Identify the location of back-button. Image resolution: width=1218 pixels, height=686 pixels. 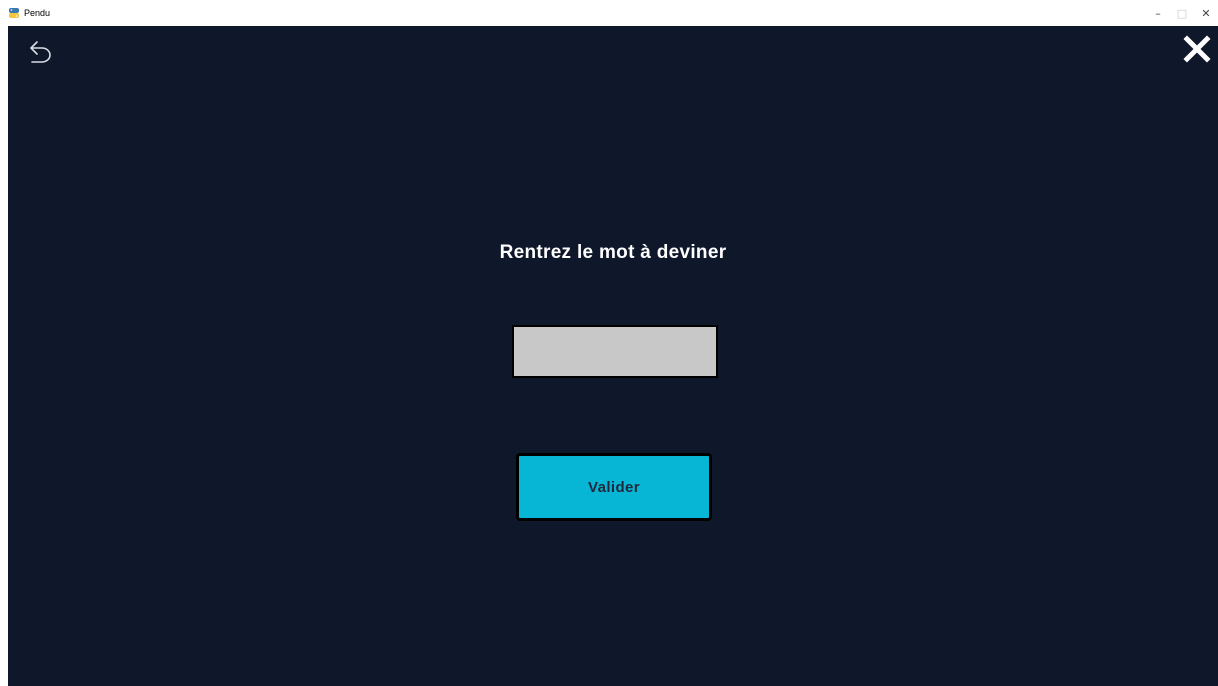
(39, 51).